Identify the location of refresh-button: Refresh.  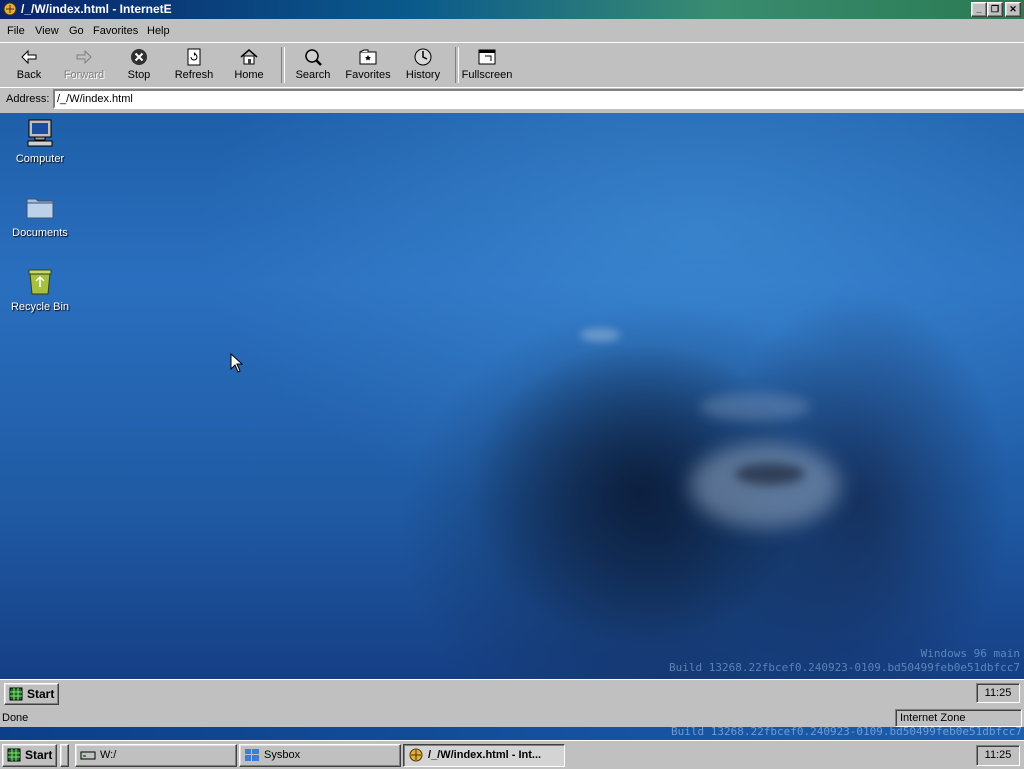
(194, 65).